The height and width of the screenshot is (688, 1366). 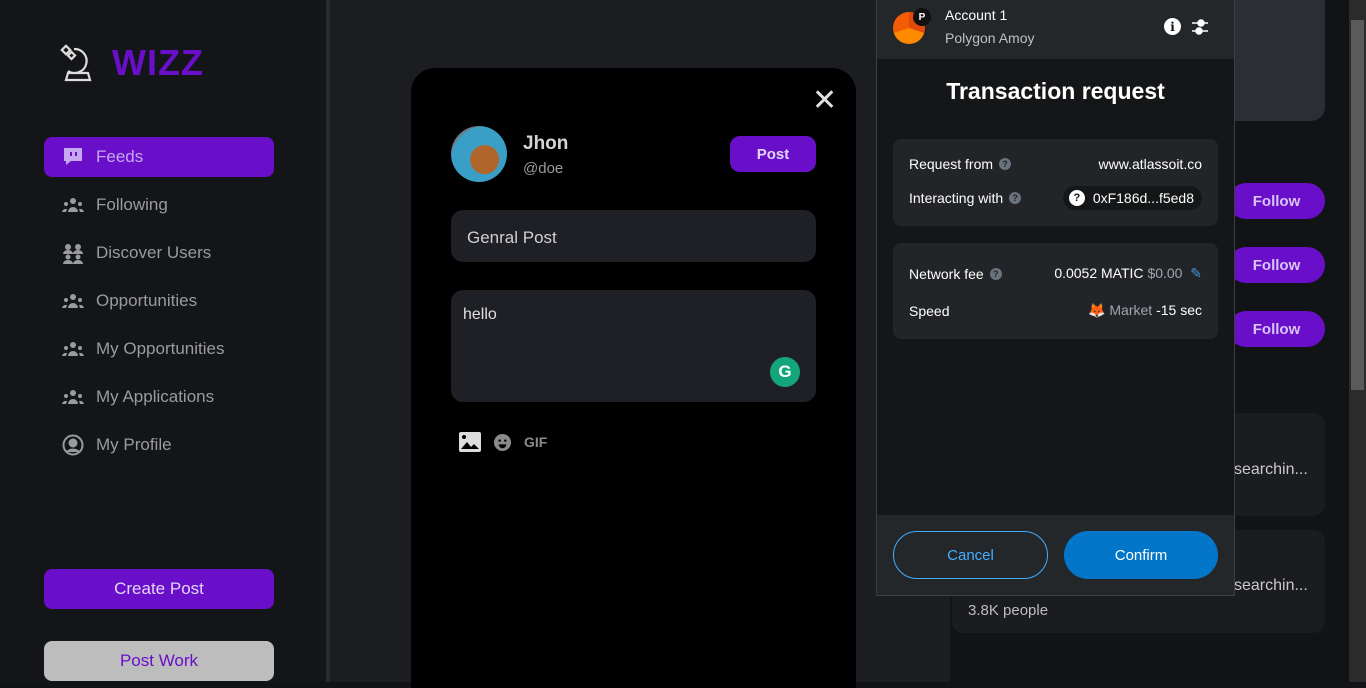 I want to click on speed-label: Speed, so click(x=929, y=310).